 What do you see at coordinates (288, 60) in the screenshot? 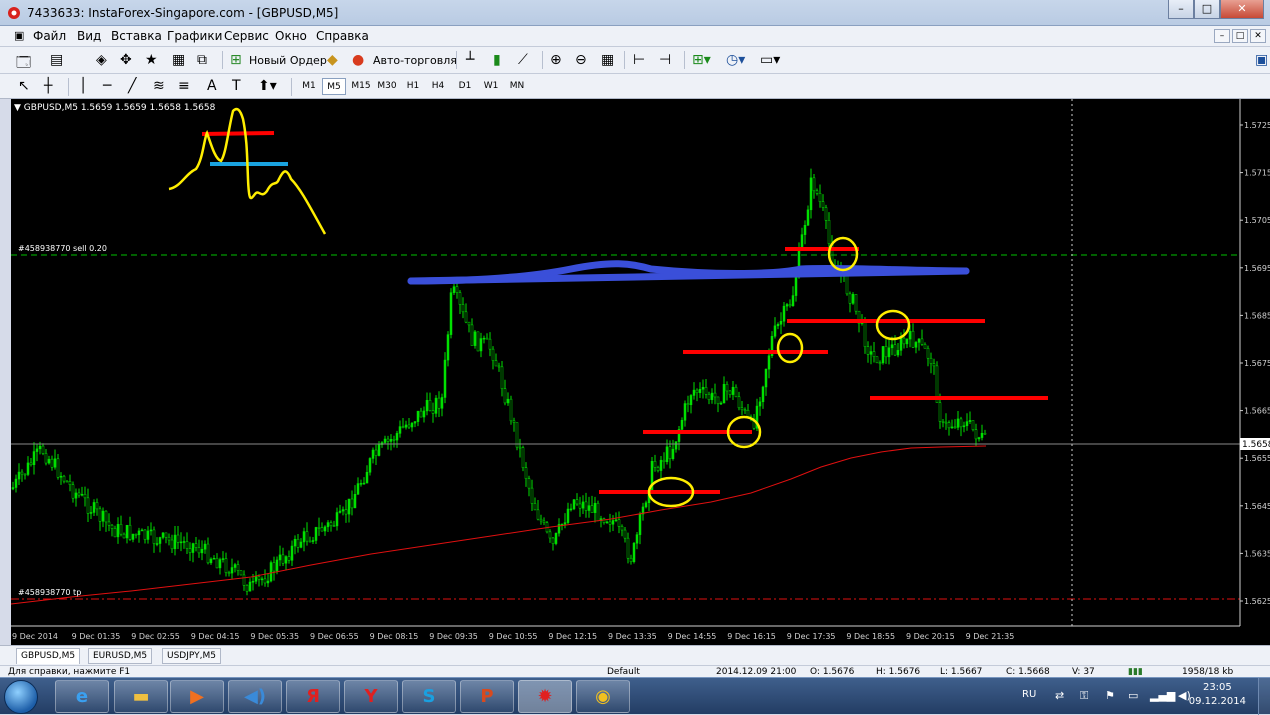
I see `new-order-button: Новый Ордер` at bounding box center [288, 60].